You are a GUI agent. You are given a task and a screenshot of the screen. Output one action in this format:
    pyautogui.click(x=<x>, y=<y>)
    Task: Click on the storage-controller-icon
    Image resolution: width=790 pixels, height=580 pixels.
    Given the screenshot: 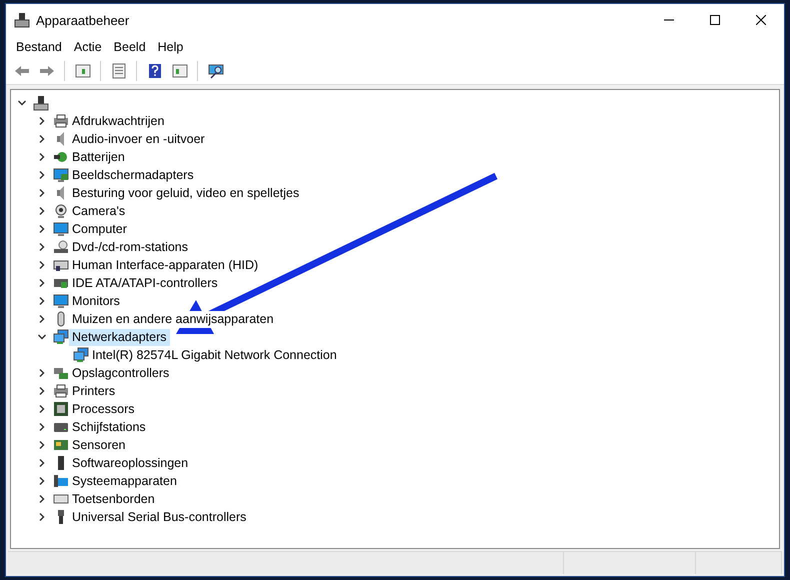 What is the action you would take?
    pyautogui.click(x=61, y=373)
    